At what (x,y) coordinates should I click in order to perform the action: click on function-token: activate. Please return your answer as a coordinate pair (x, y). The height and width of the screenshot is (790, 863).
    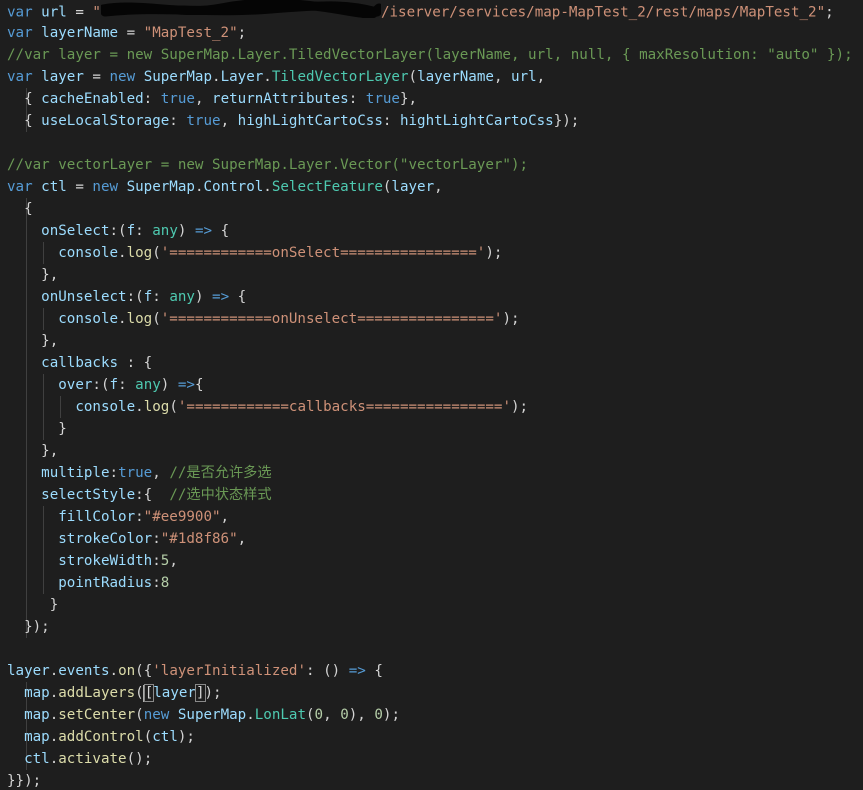
    Looking at the image, I should click on (92, 759).